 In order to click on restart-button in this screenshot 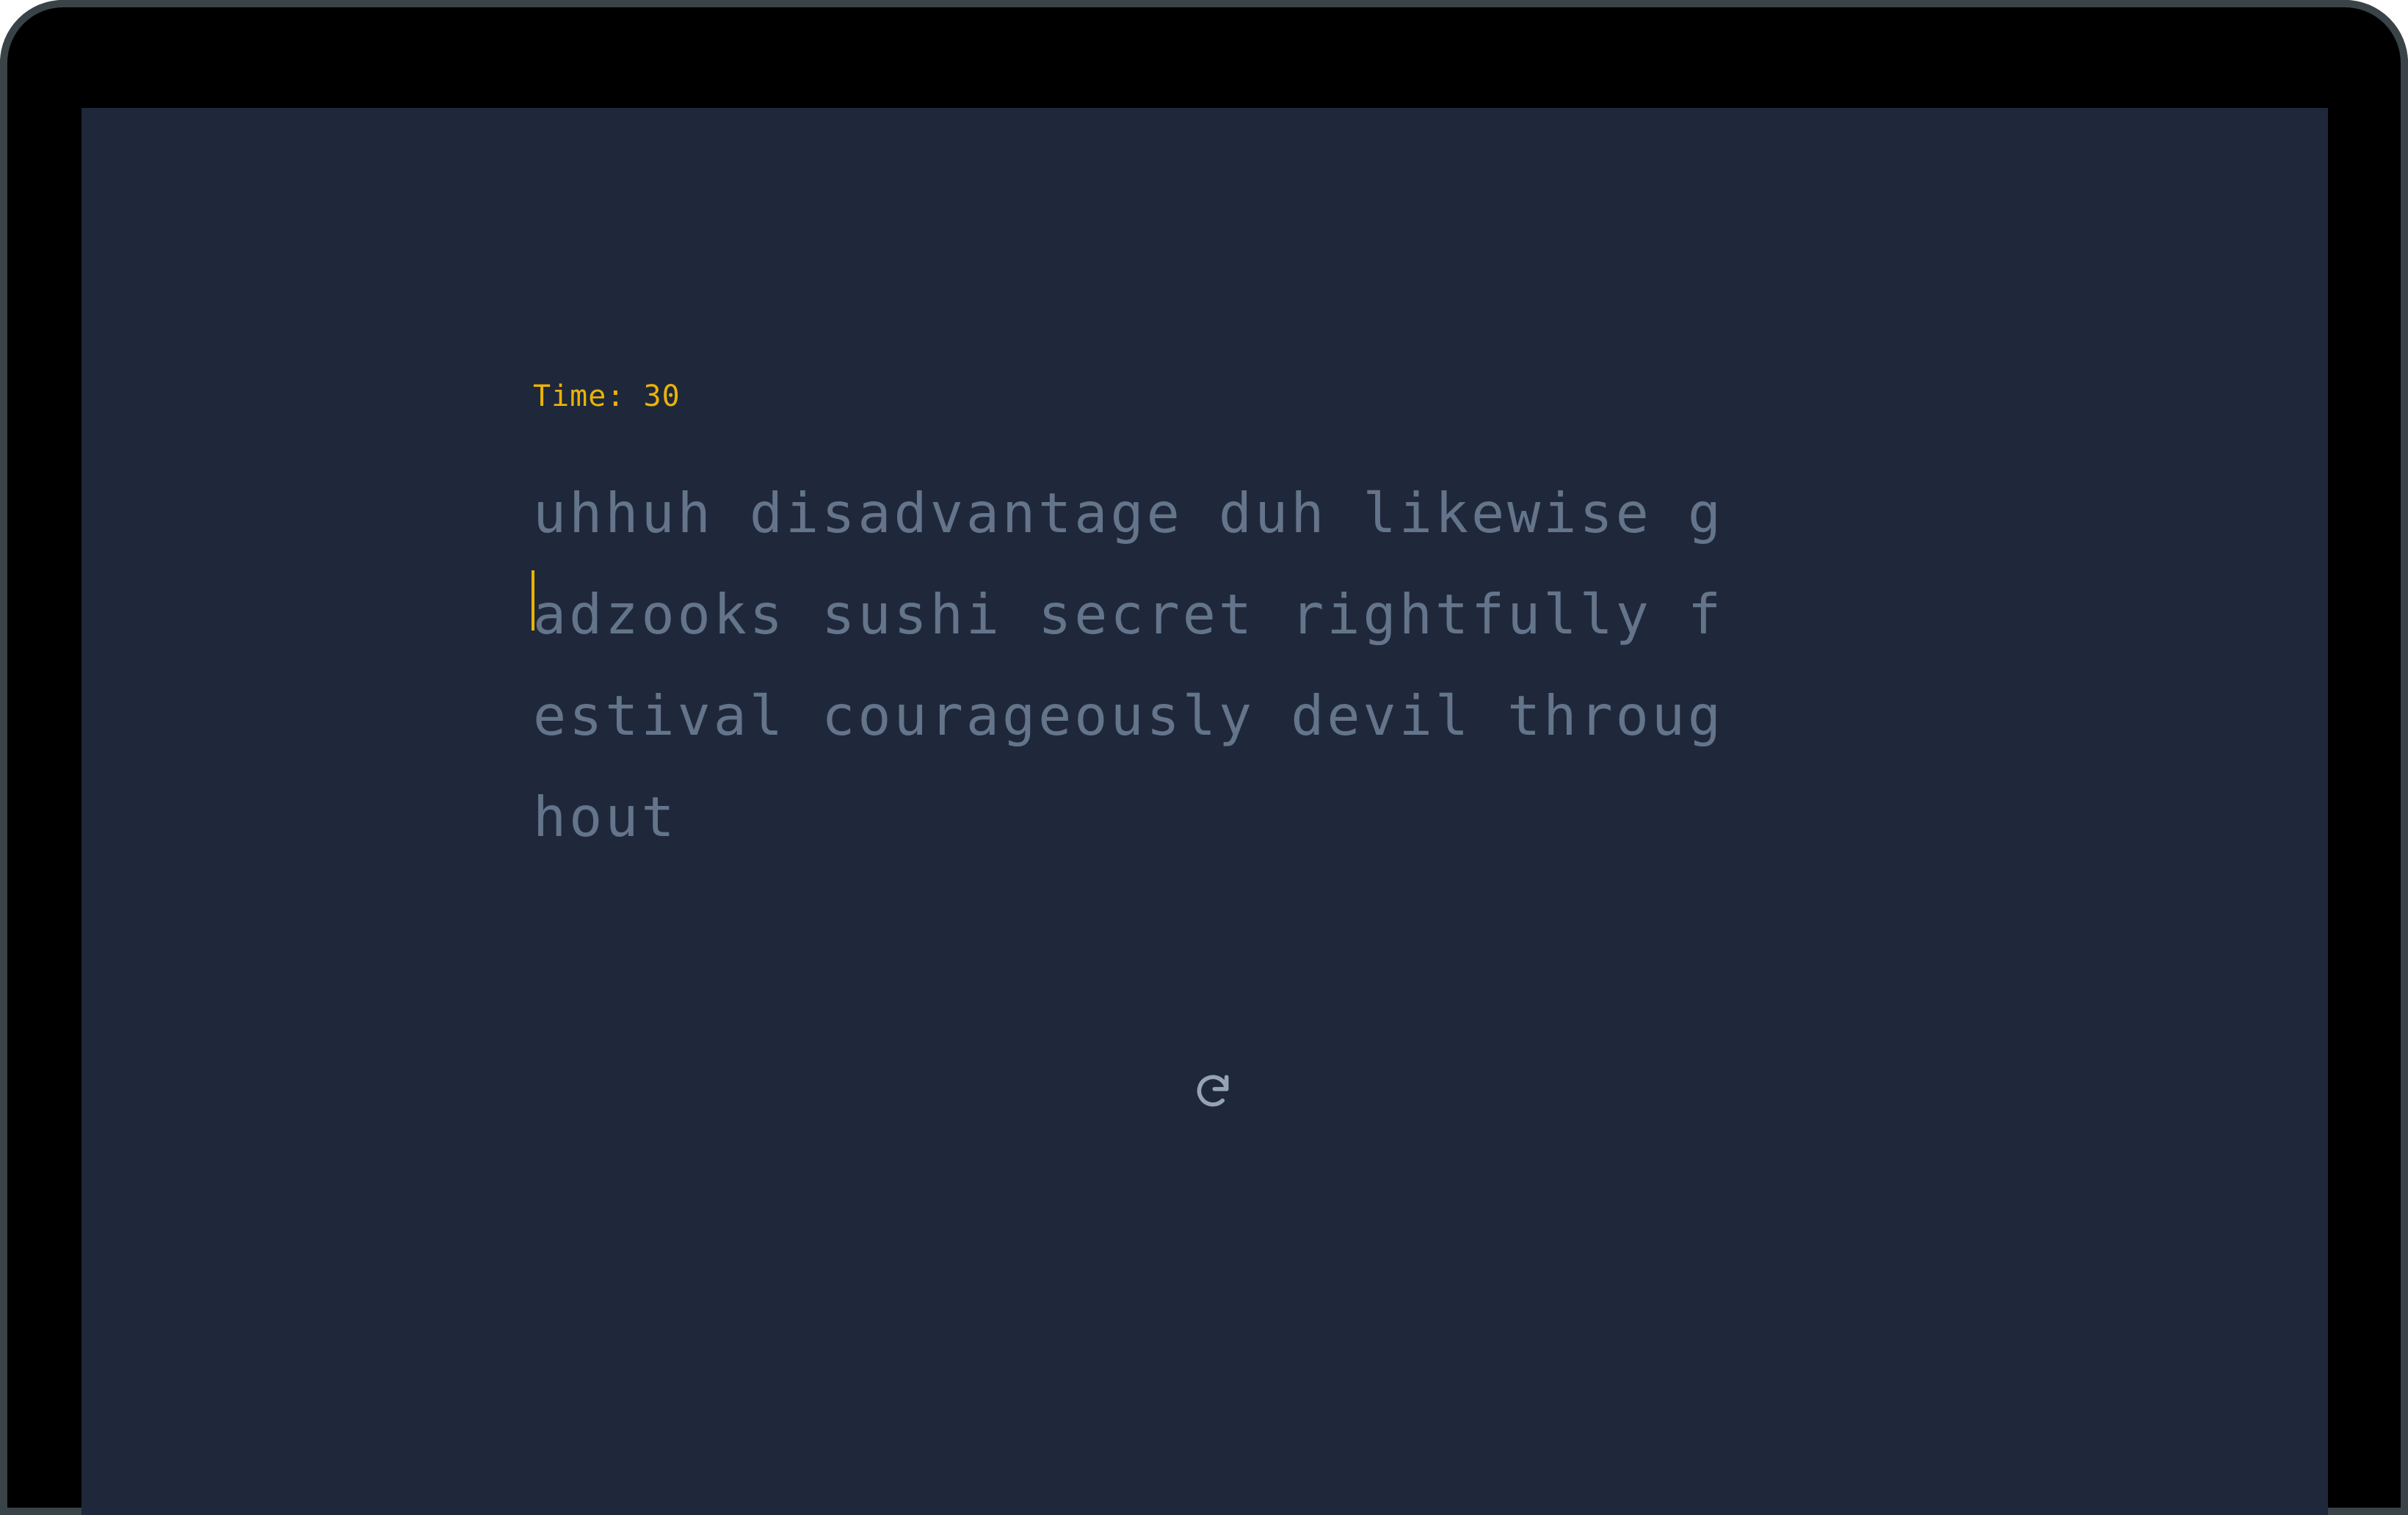, I will do `click(1212, 1090)`.